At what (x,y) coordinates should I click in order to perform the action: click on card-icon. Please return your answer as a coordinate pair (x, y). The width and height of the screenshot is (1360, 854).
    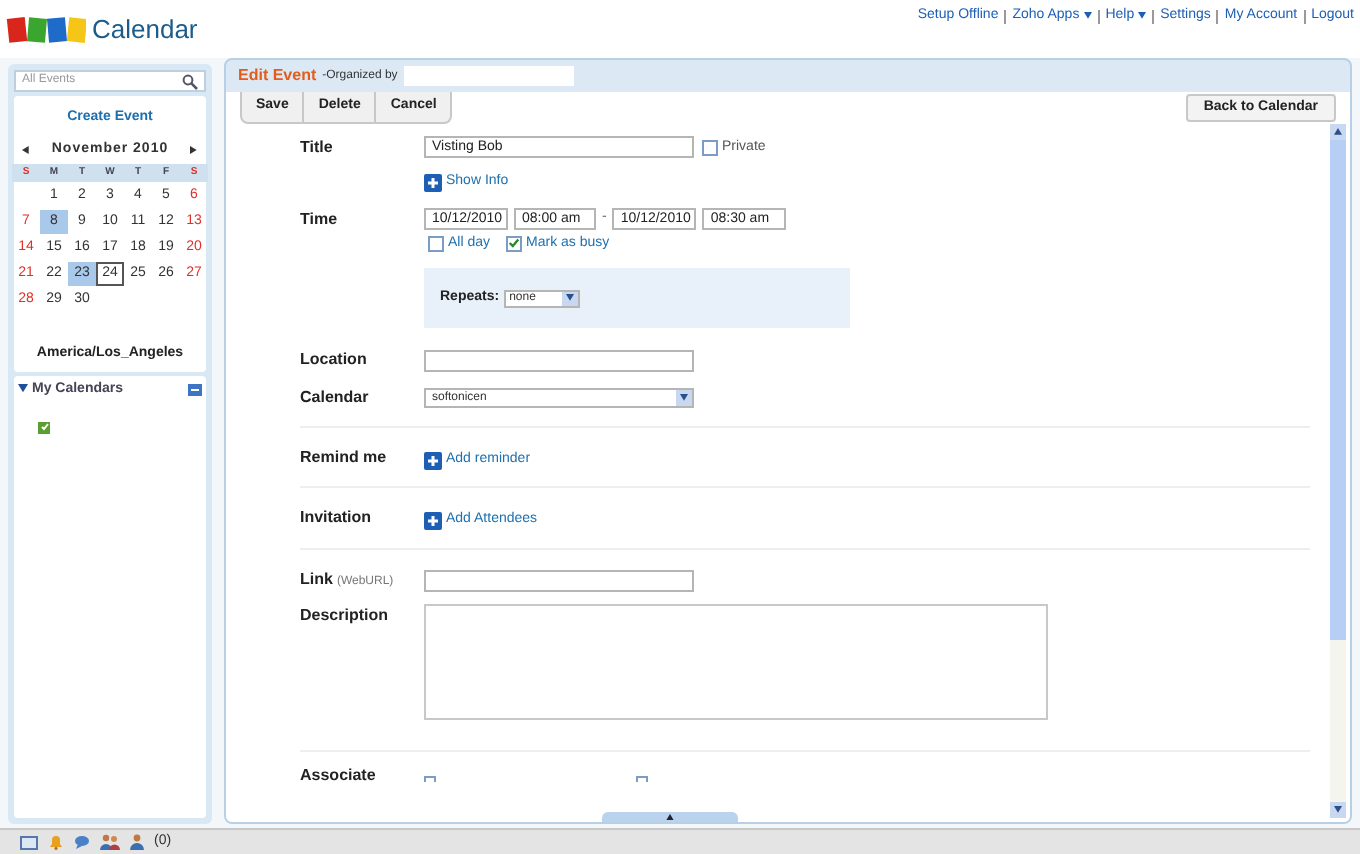
    Looking at the image, I should click on (29, 842).